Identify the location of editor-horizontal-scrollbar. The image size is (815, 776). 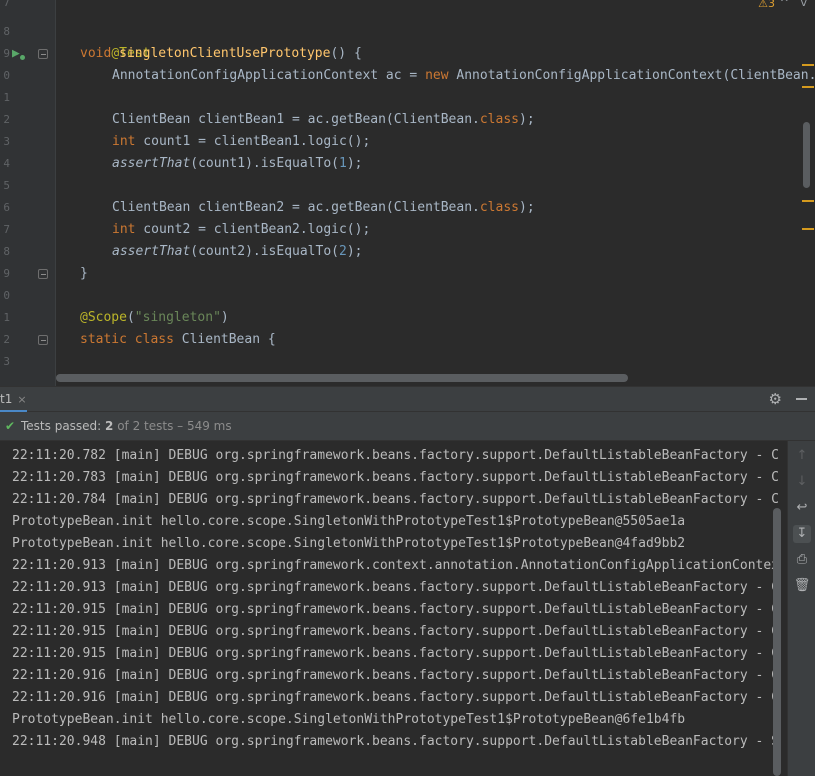
(342, 378).